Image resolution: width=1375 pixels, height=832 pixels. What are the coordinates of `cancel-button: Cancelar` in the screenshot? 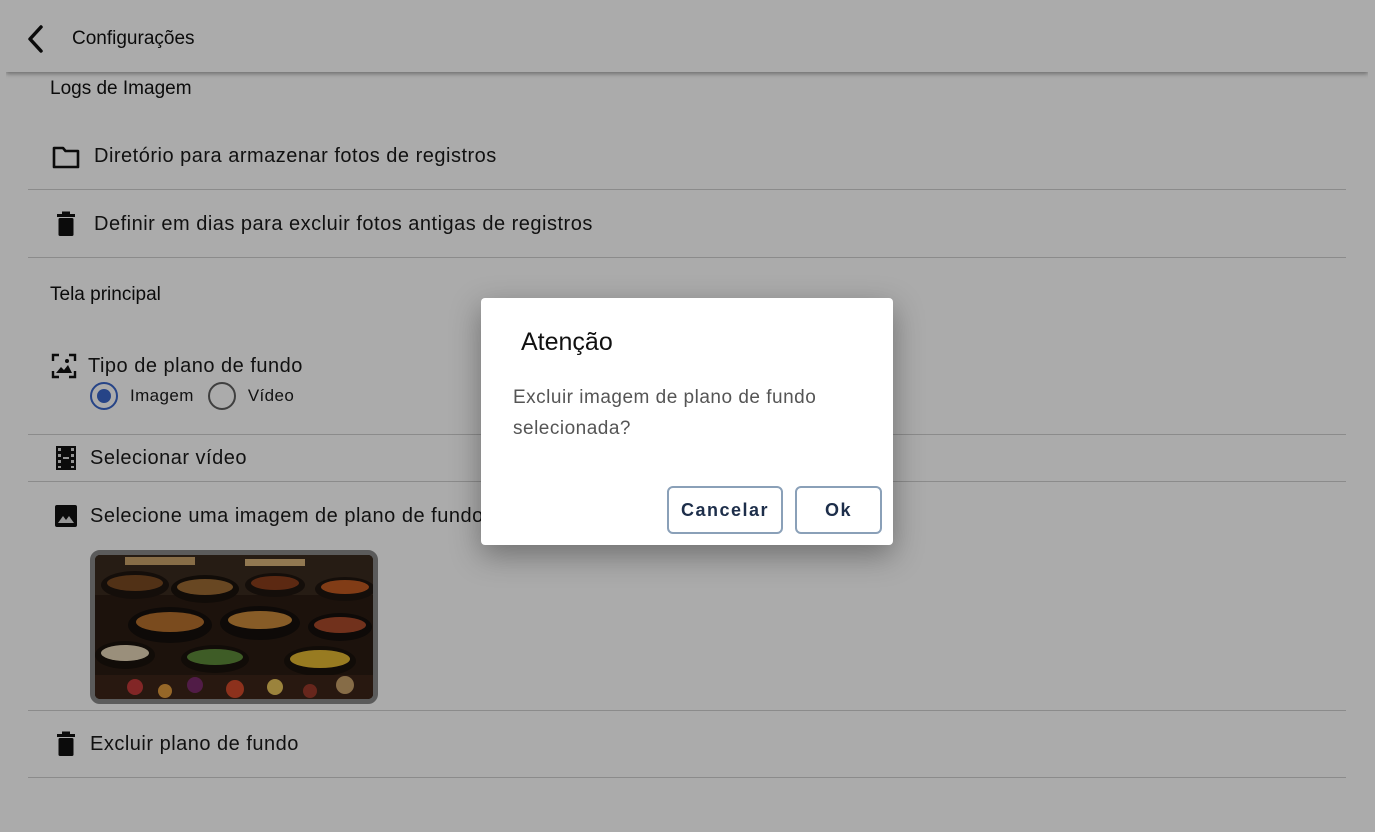 It's located at (725, 510).